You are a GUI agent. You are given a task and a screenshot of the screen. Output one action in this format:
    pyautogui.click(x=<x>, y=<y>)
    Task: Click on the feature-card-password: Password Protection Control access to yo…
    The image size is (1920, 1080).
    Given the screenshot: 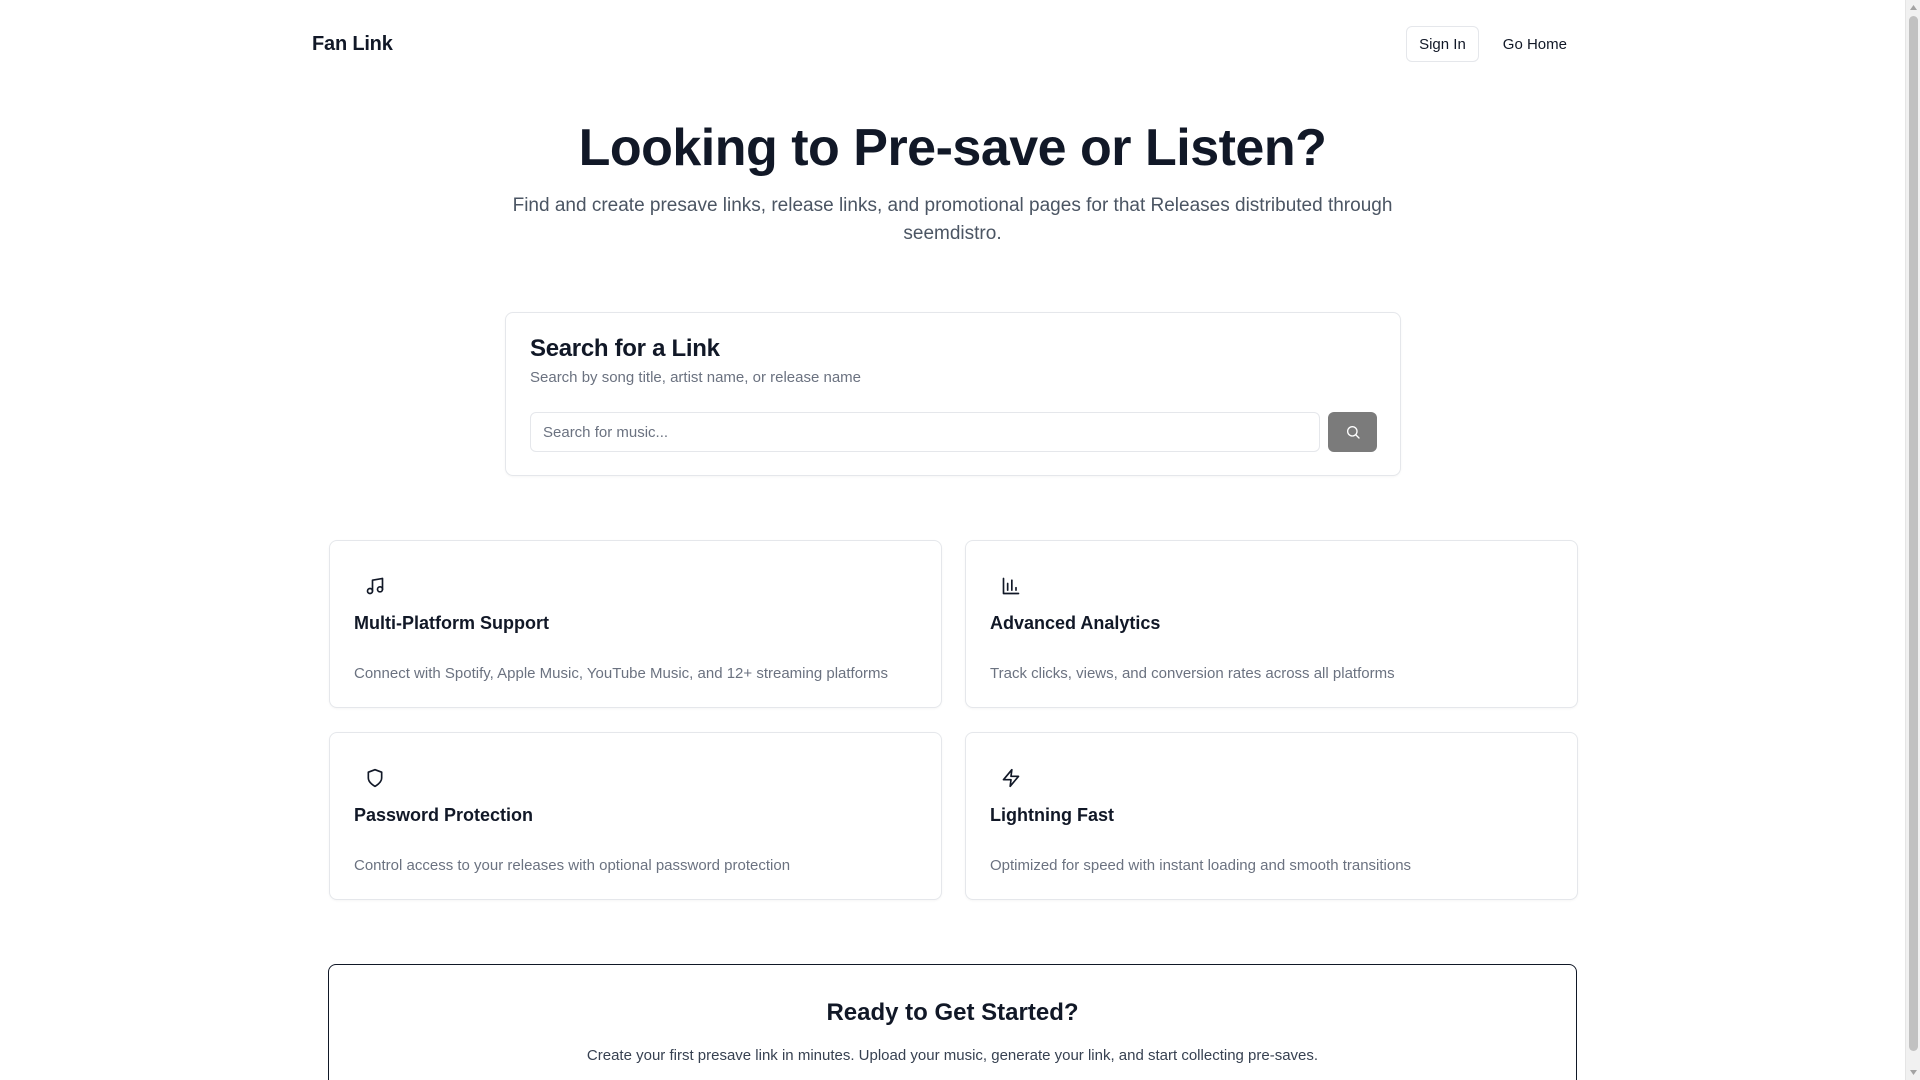 What is the action you would take?
    pyautogui.click(x=635, y=816)
    